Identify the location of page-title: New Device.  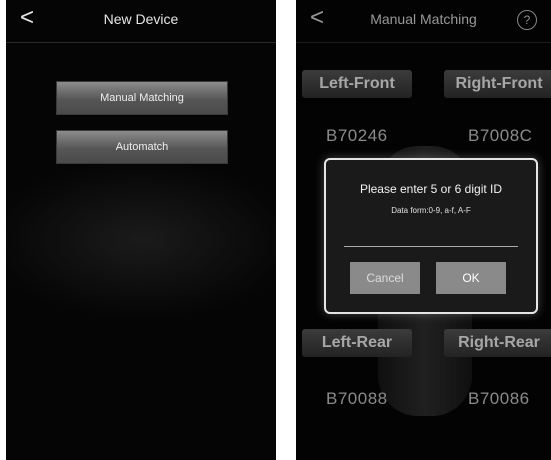
(141, 19).